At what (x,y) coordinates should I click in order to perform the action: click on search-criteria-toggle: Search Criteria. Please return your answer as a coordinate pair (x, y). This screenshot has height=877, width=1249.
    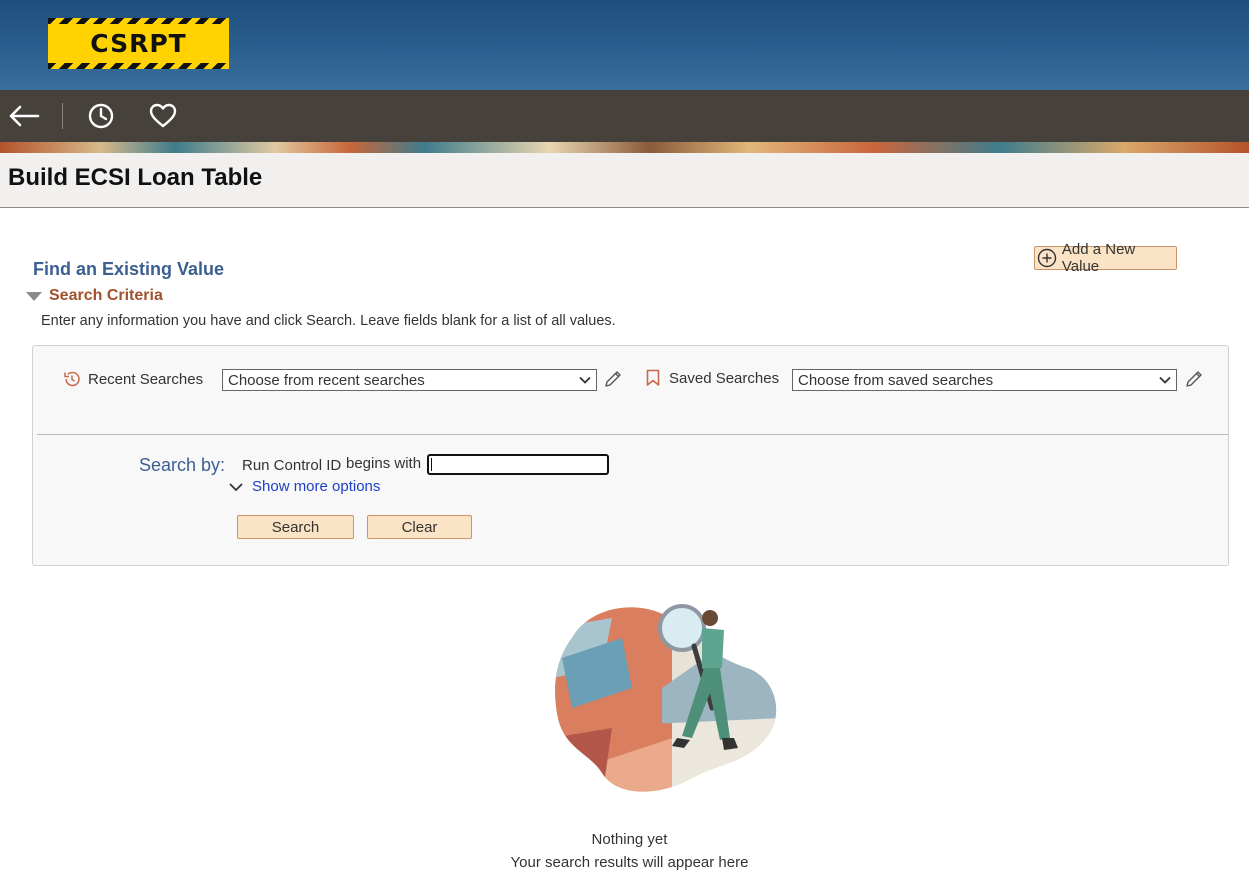
    Looking at the image, I should click on (94, 296).